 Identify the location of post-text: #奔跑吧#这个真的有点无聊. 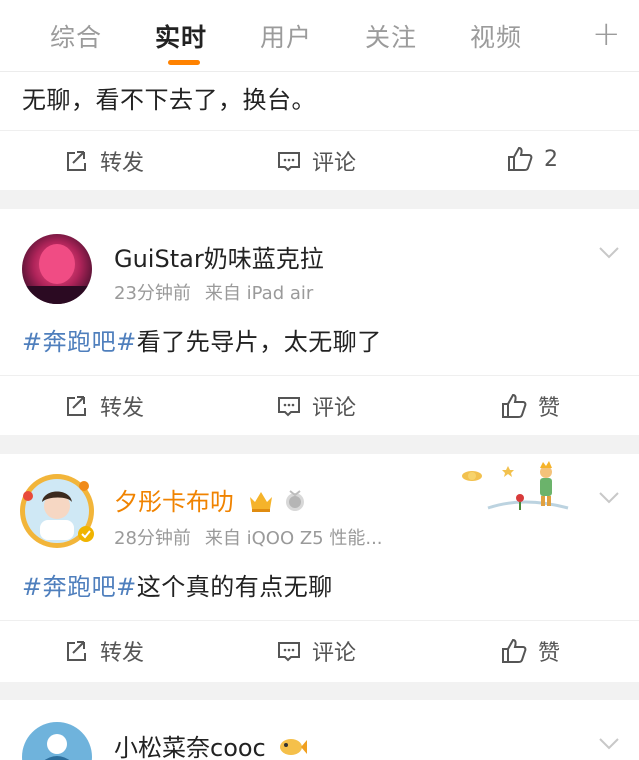
(177, 584).